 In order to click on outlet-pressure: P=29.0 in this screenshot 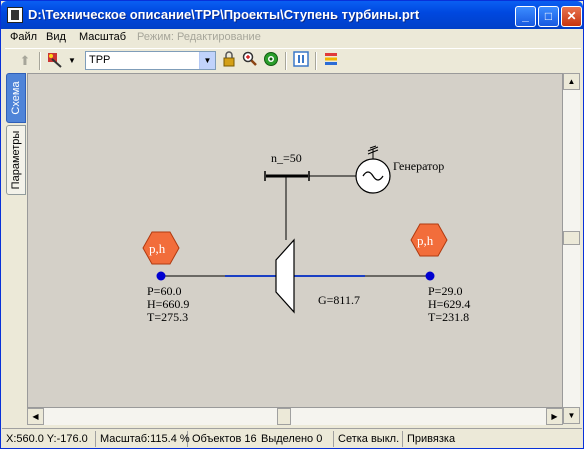, I will do `click(445, 291)`.